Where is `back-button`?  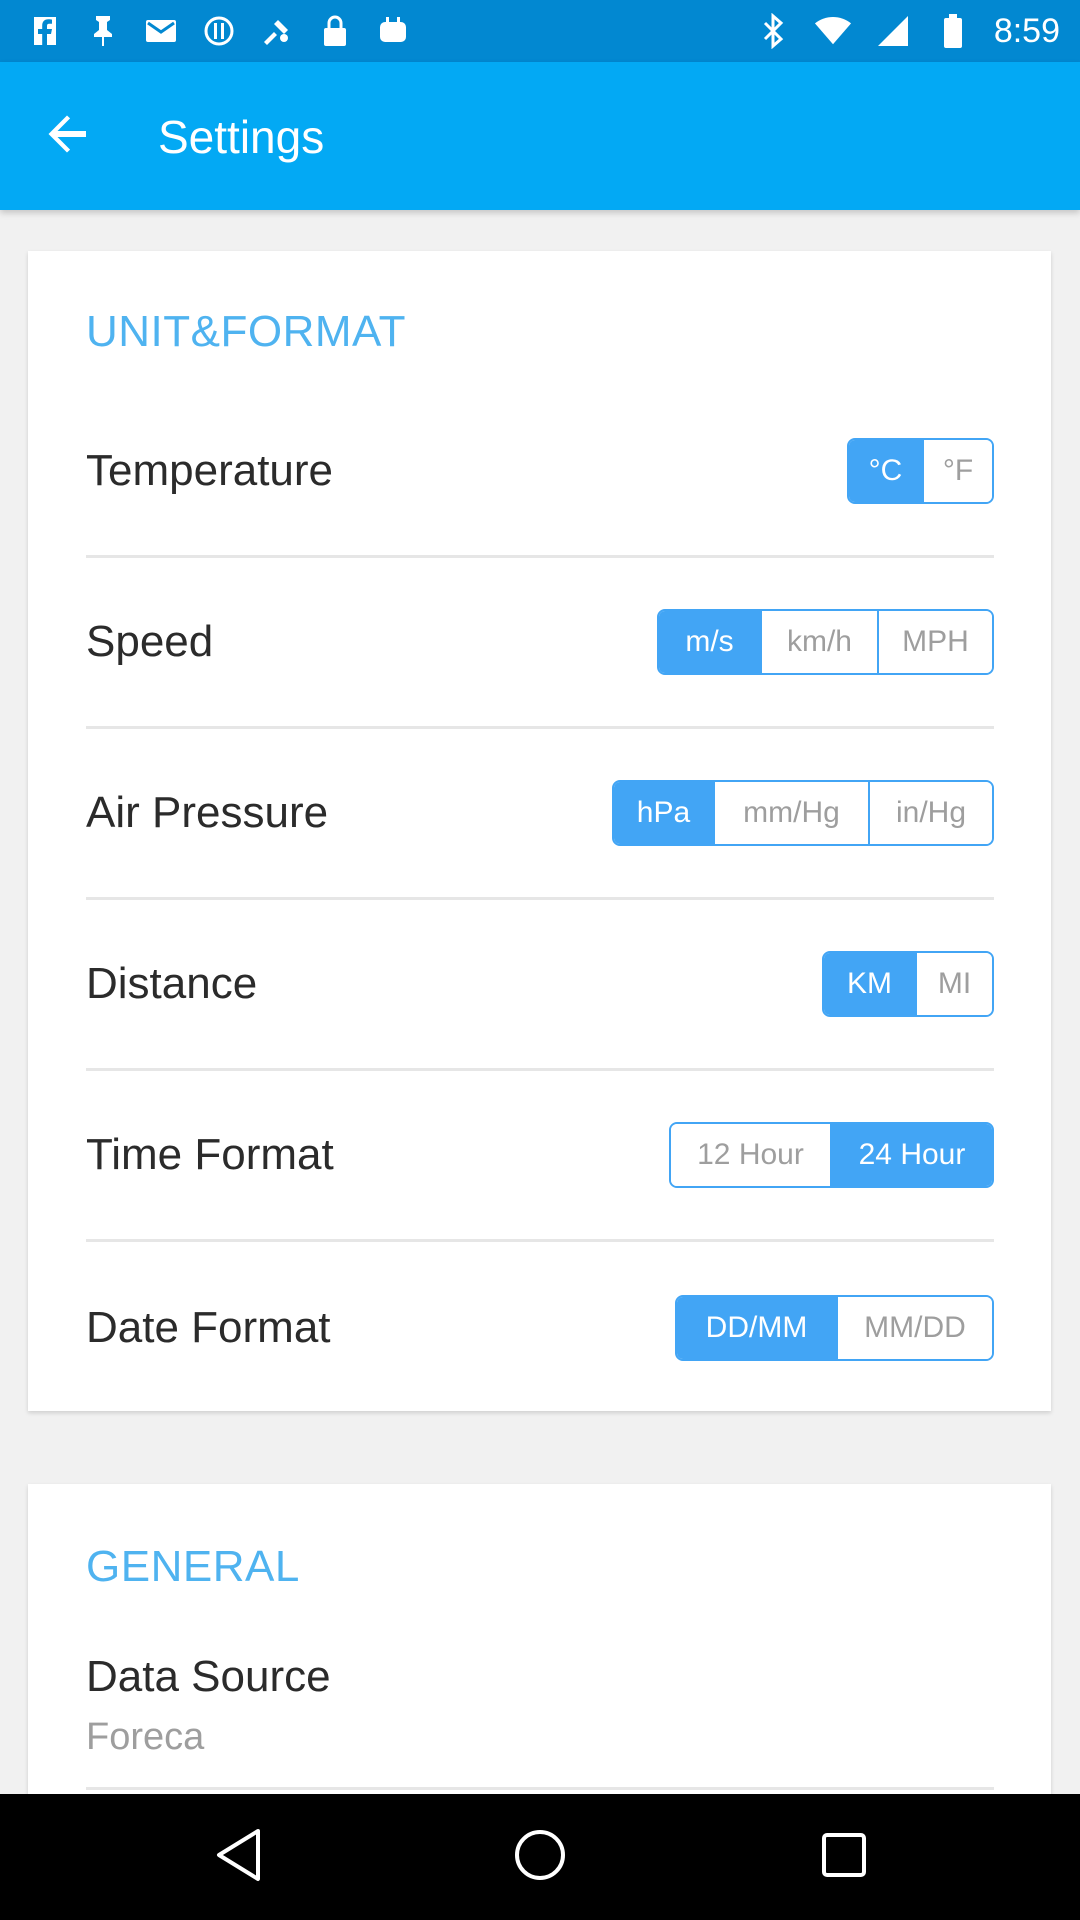 back-button is located at coordinates (68, 136).